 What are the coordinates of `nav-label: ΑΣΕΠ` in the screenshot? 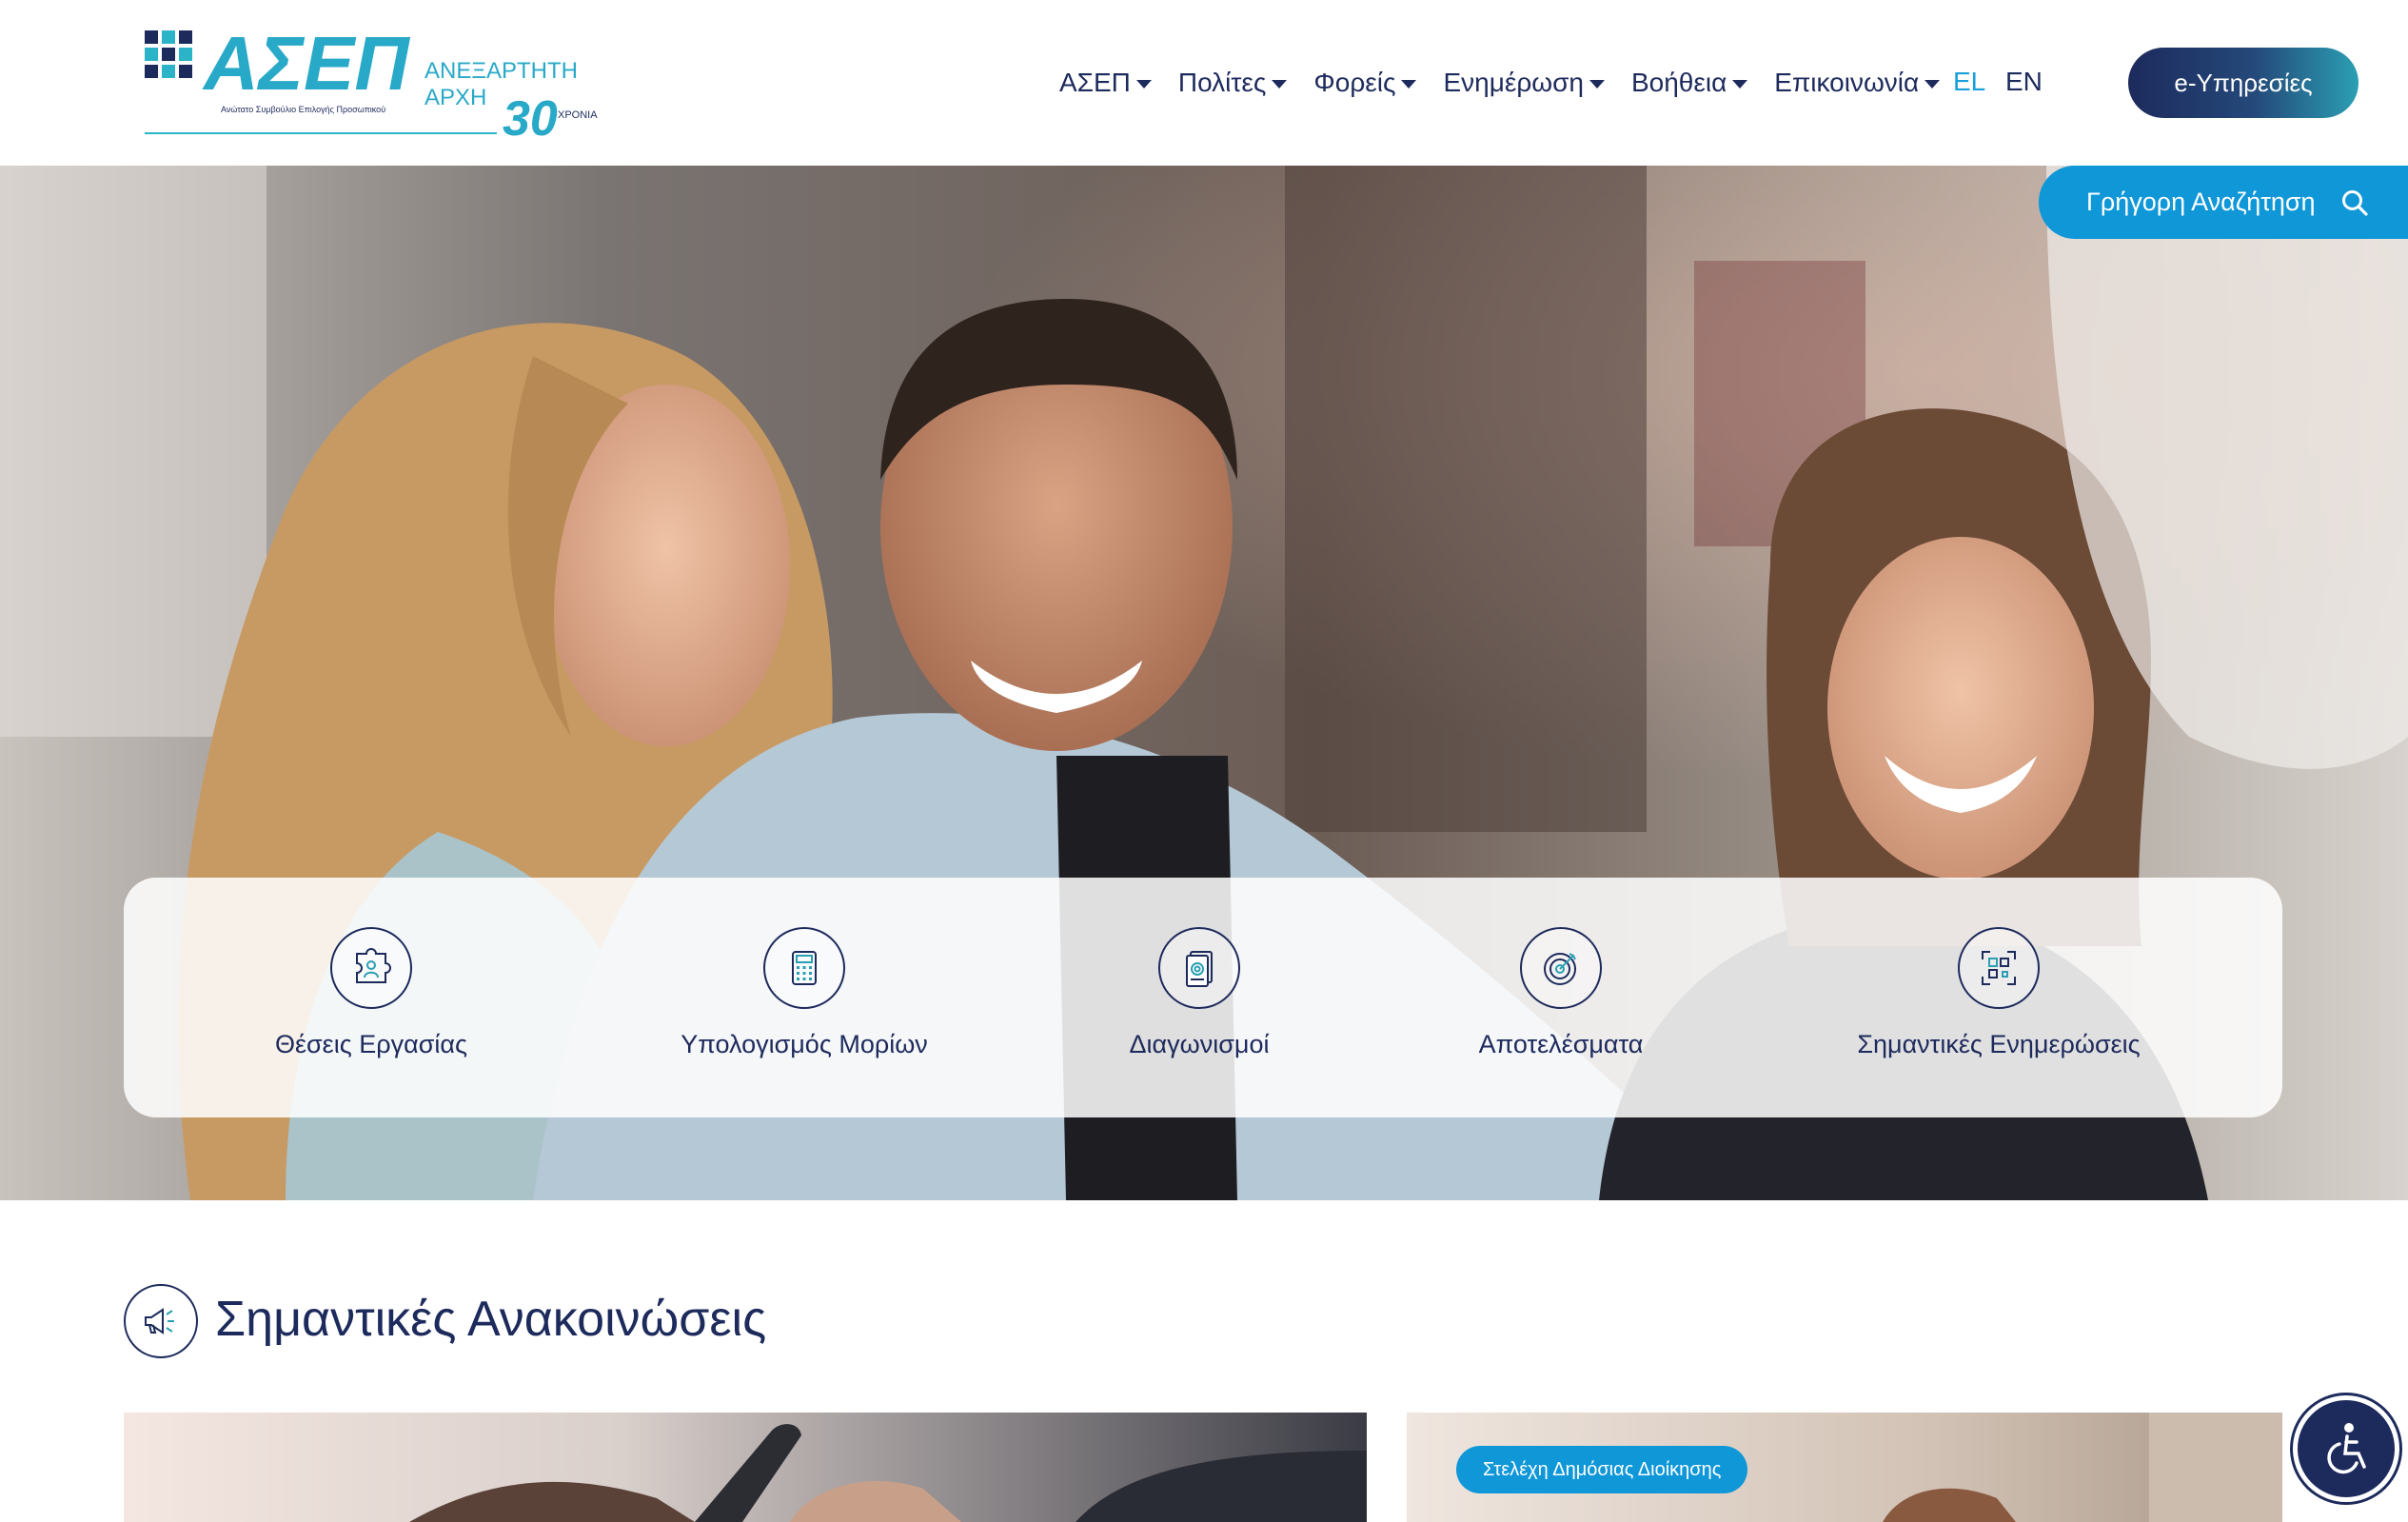 It's located at (1095, 82).